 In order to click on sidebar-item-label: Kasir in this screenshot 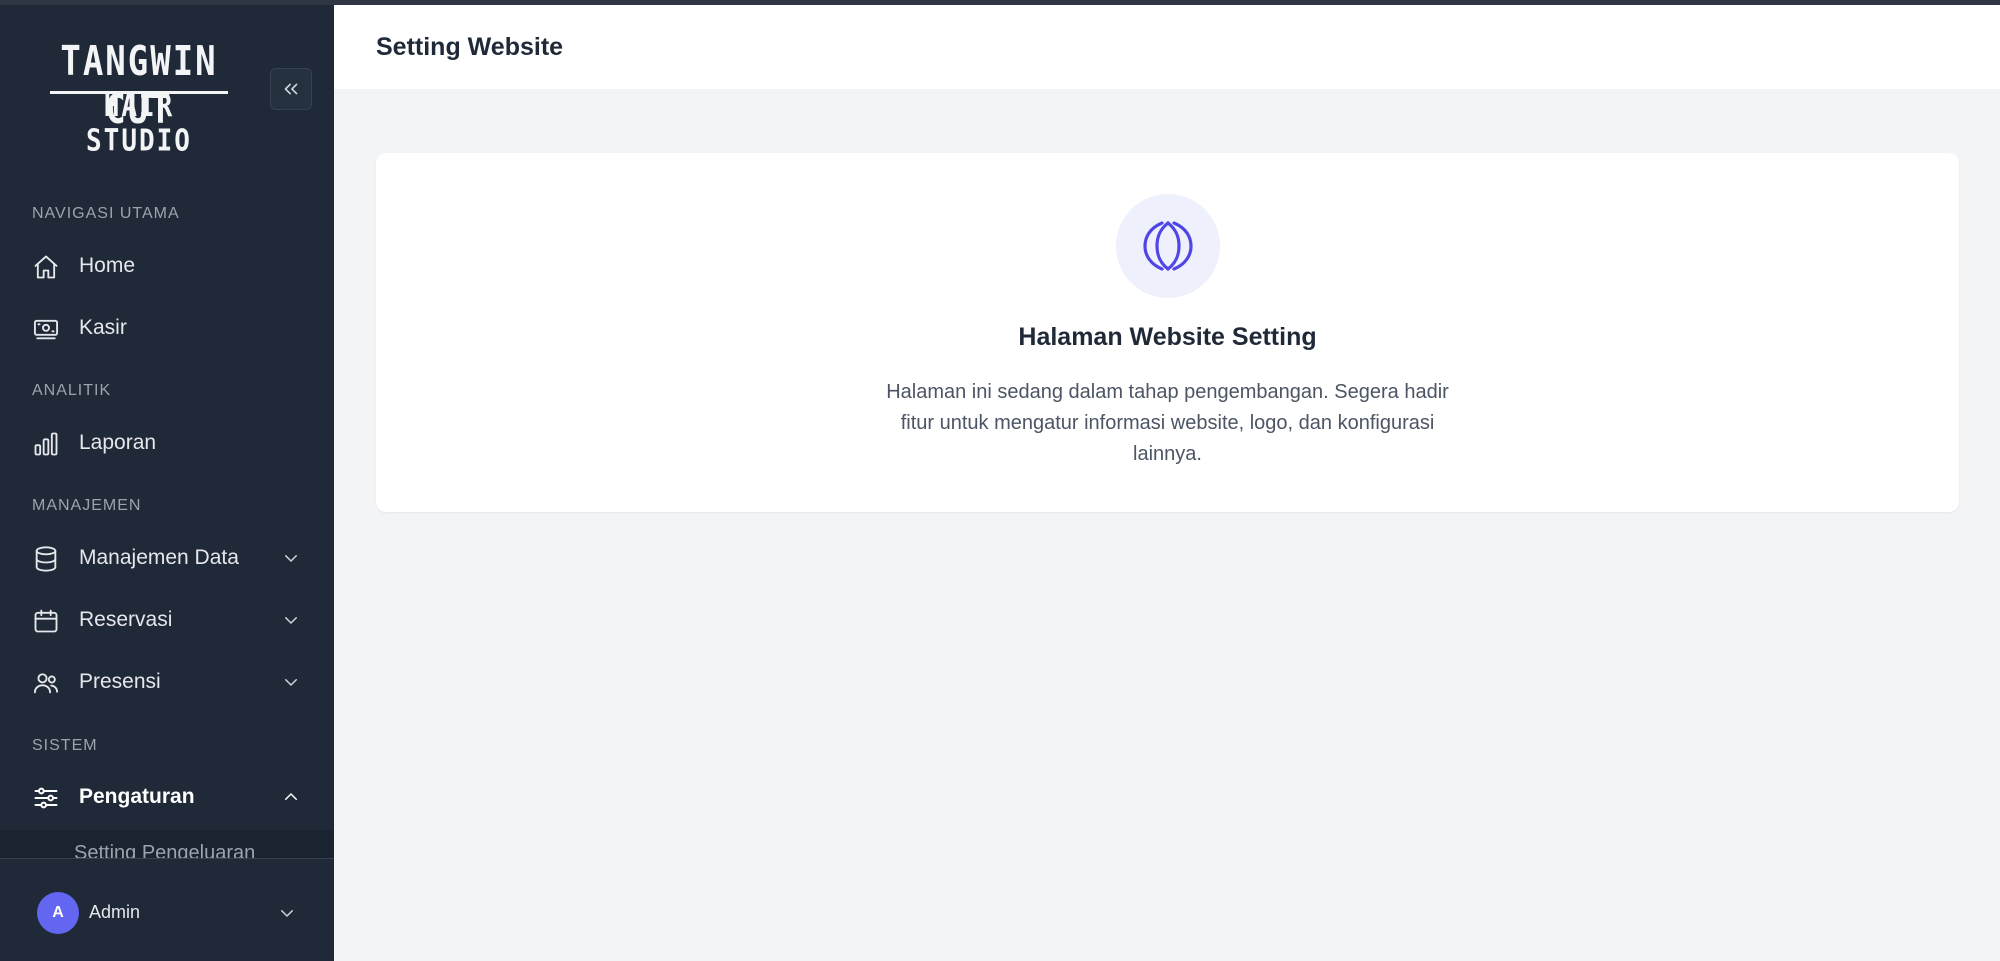, I will do `click(103, 327)`.